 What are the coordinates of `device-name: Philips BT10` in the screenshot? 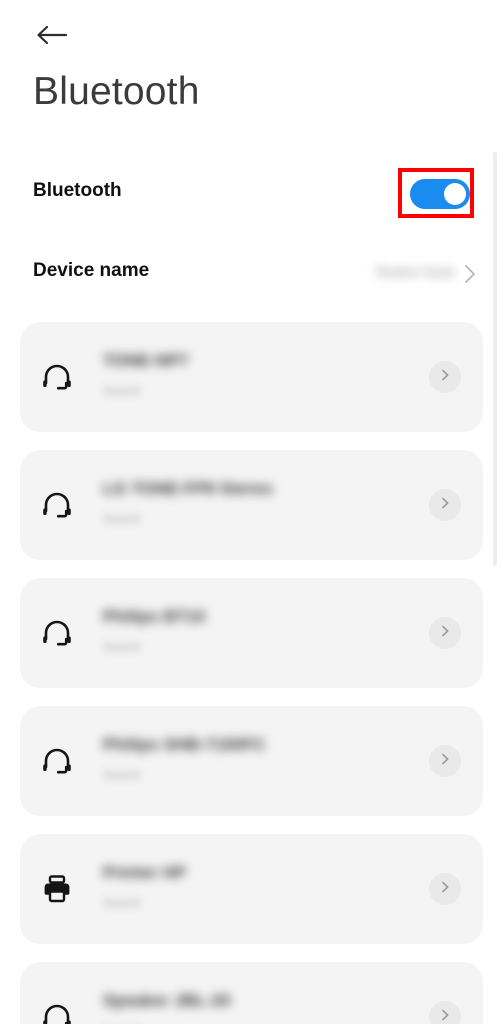 It's located at (154, 616).